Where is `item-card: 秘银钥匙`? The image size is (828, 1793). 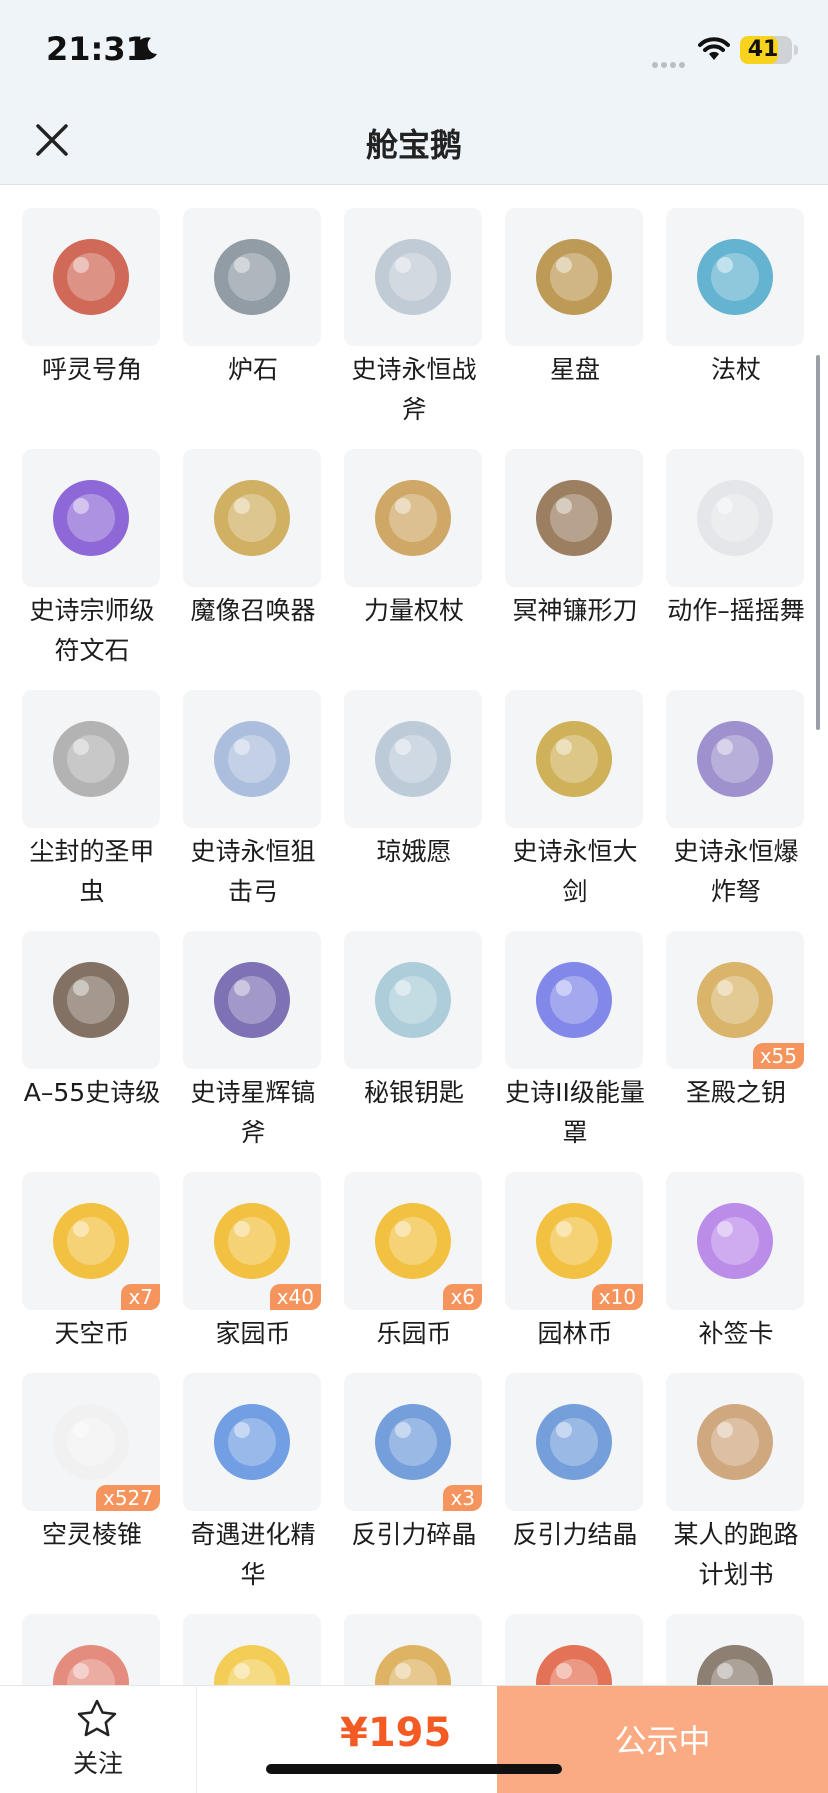 item-card: 秘银钥匙 is located at coordinates (414, 1022).